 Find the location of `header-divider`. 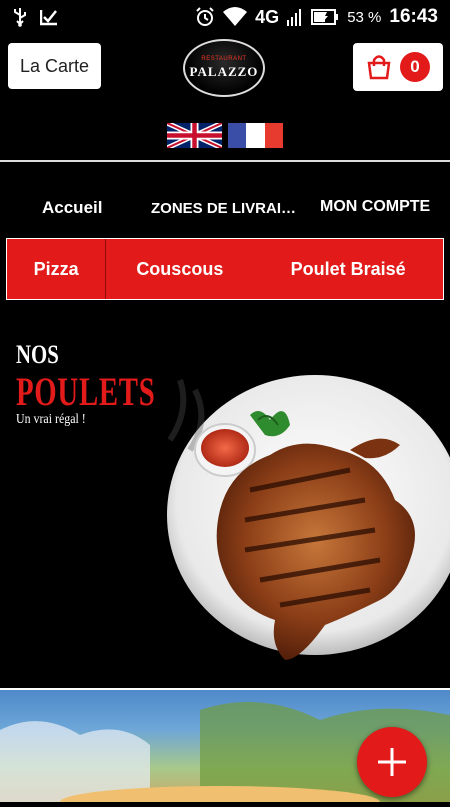

header-divider is located at coordinates (225, 161).